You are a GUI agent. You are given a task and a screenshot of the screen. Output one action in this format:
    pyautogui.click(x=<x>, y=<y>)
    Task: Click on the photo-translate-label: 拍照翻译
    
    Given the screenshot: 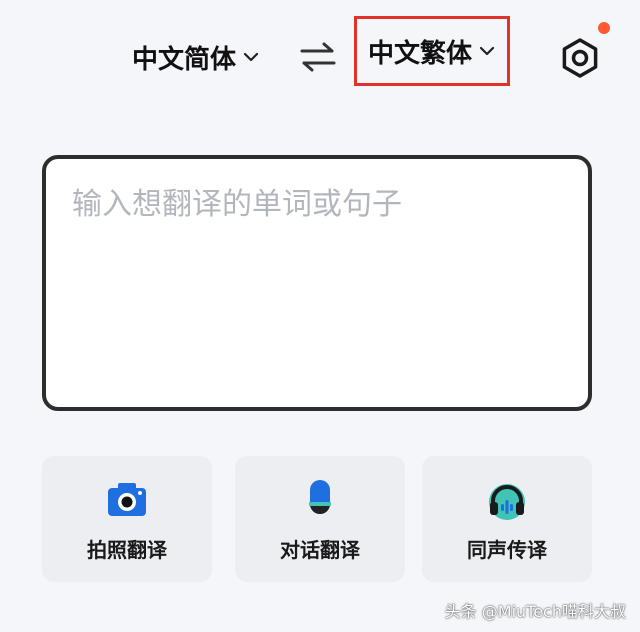 What is the action you would take?
    pyautogui.click(x=127, y=550)
    